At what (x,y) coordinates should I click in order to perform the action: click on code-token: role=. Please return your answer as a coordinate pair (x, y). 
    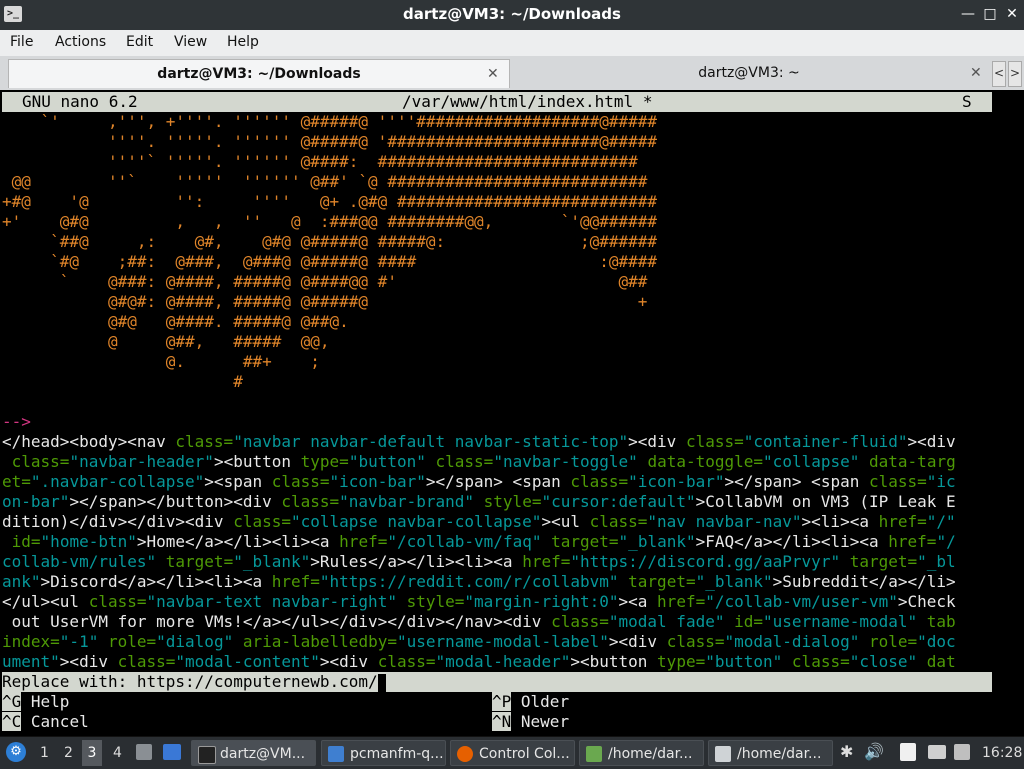
    Looking at the image, I should click on (893, 641).